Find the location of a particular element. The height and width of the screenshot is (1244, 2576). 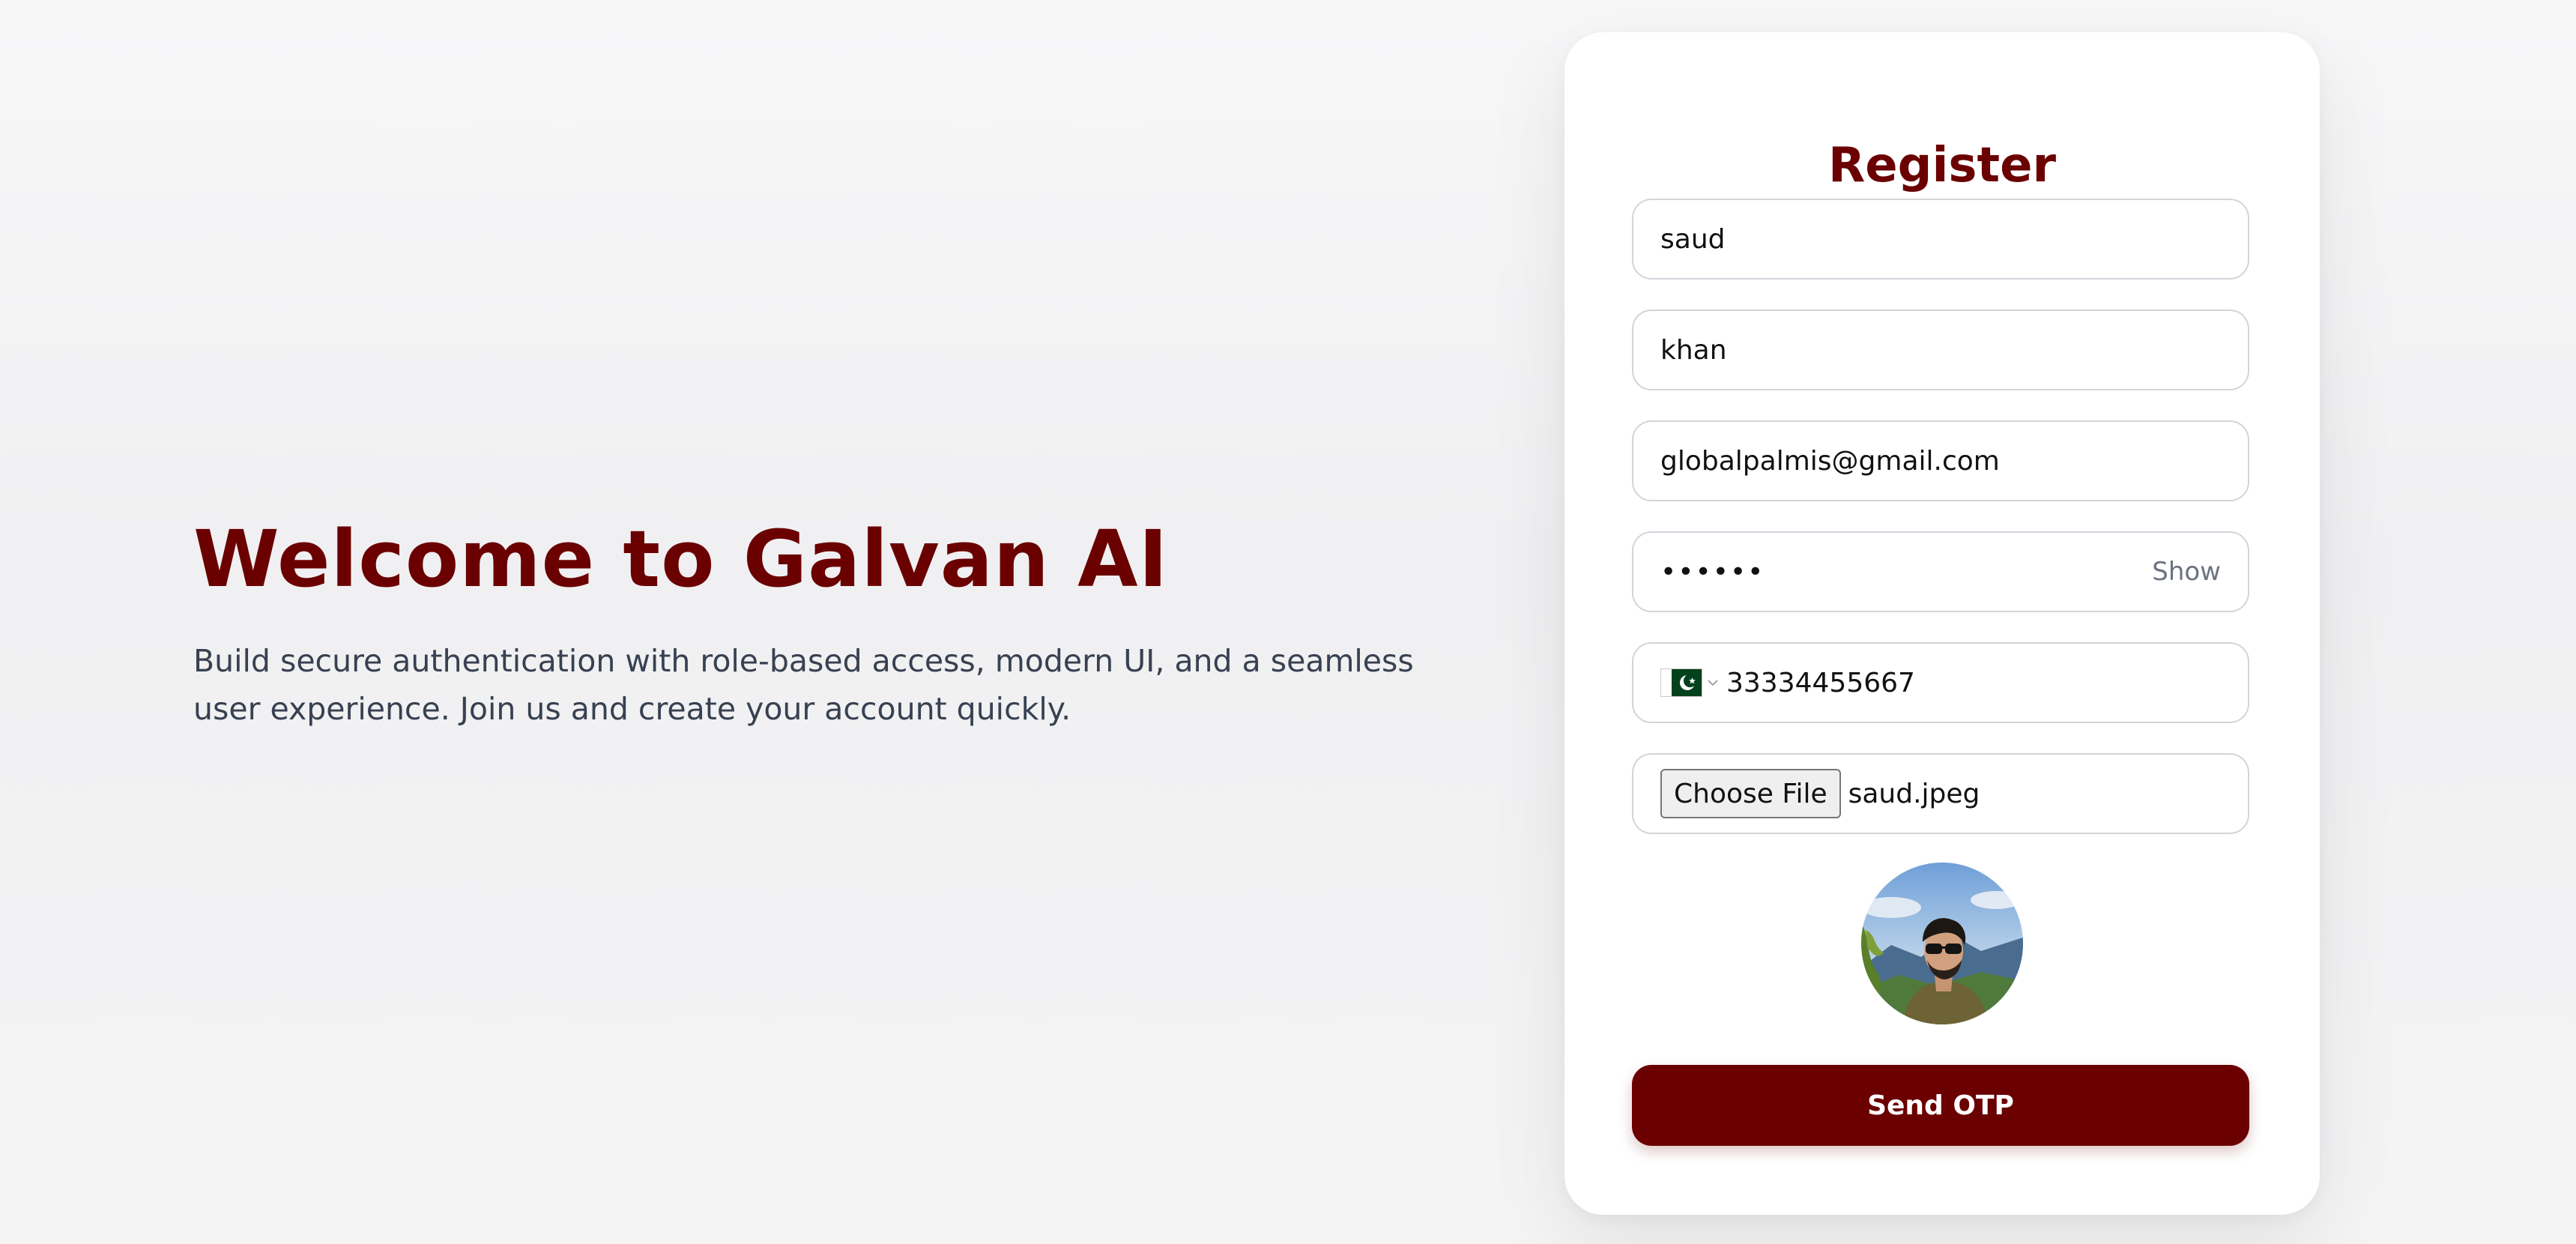

last-name-input is located at coordinates (1940, 350).